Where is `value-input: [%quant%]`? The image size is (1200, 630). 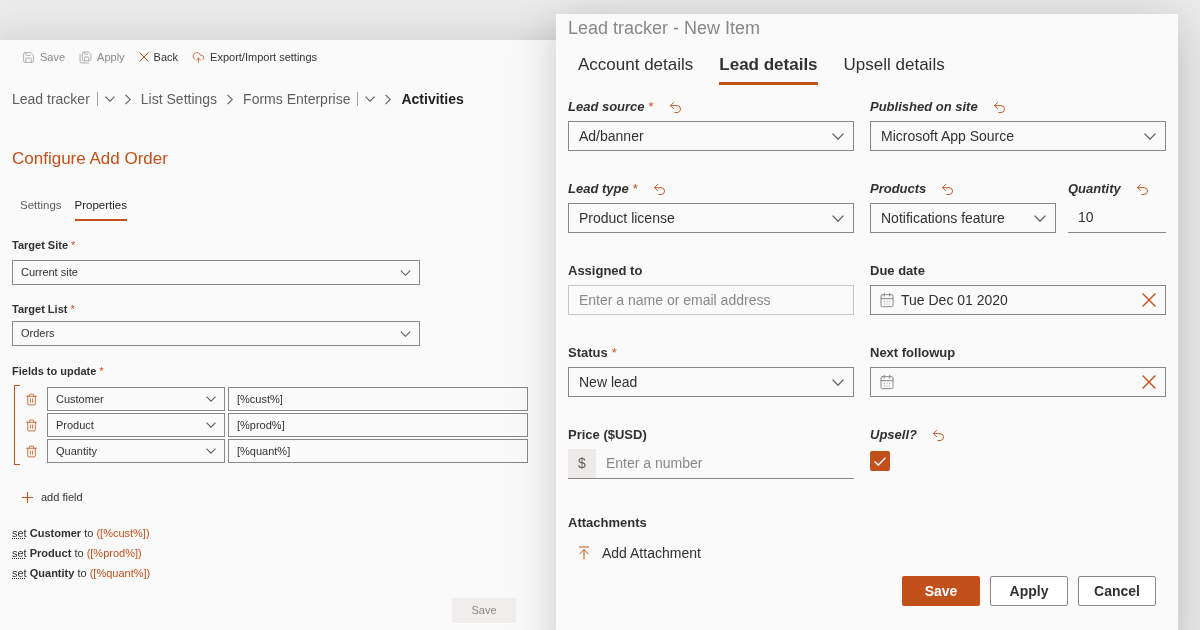
value-input: [%quant%] is located at coordinates (378, 451).